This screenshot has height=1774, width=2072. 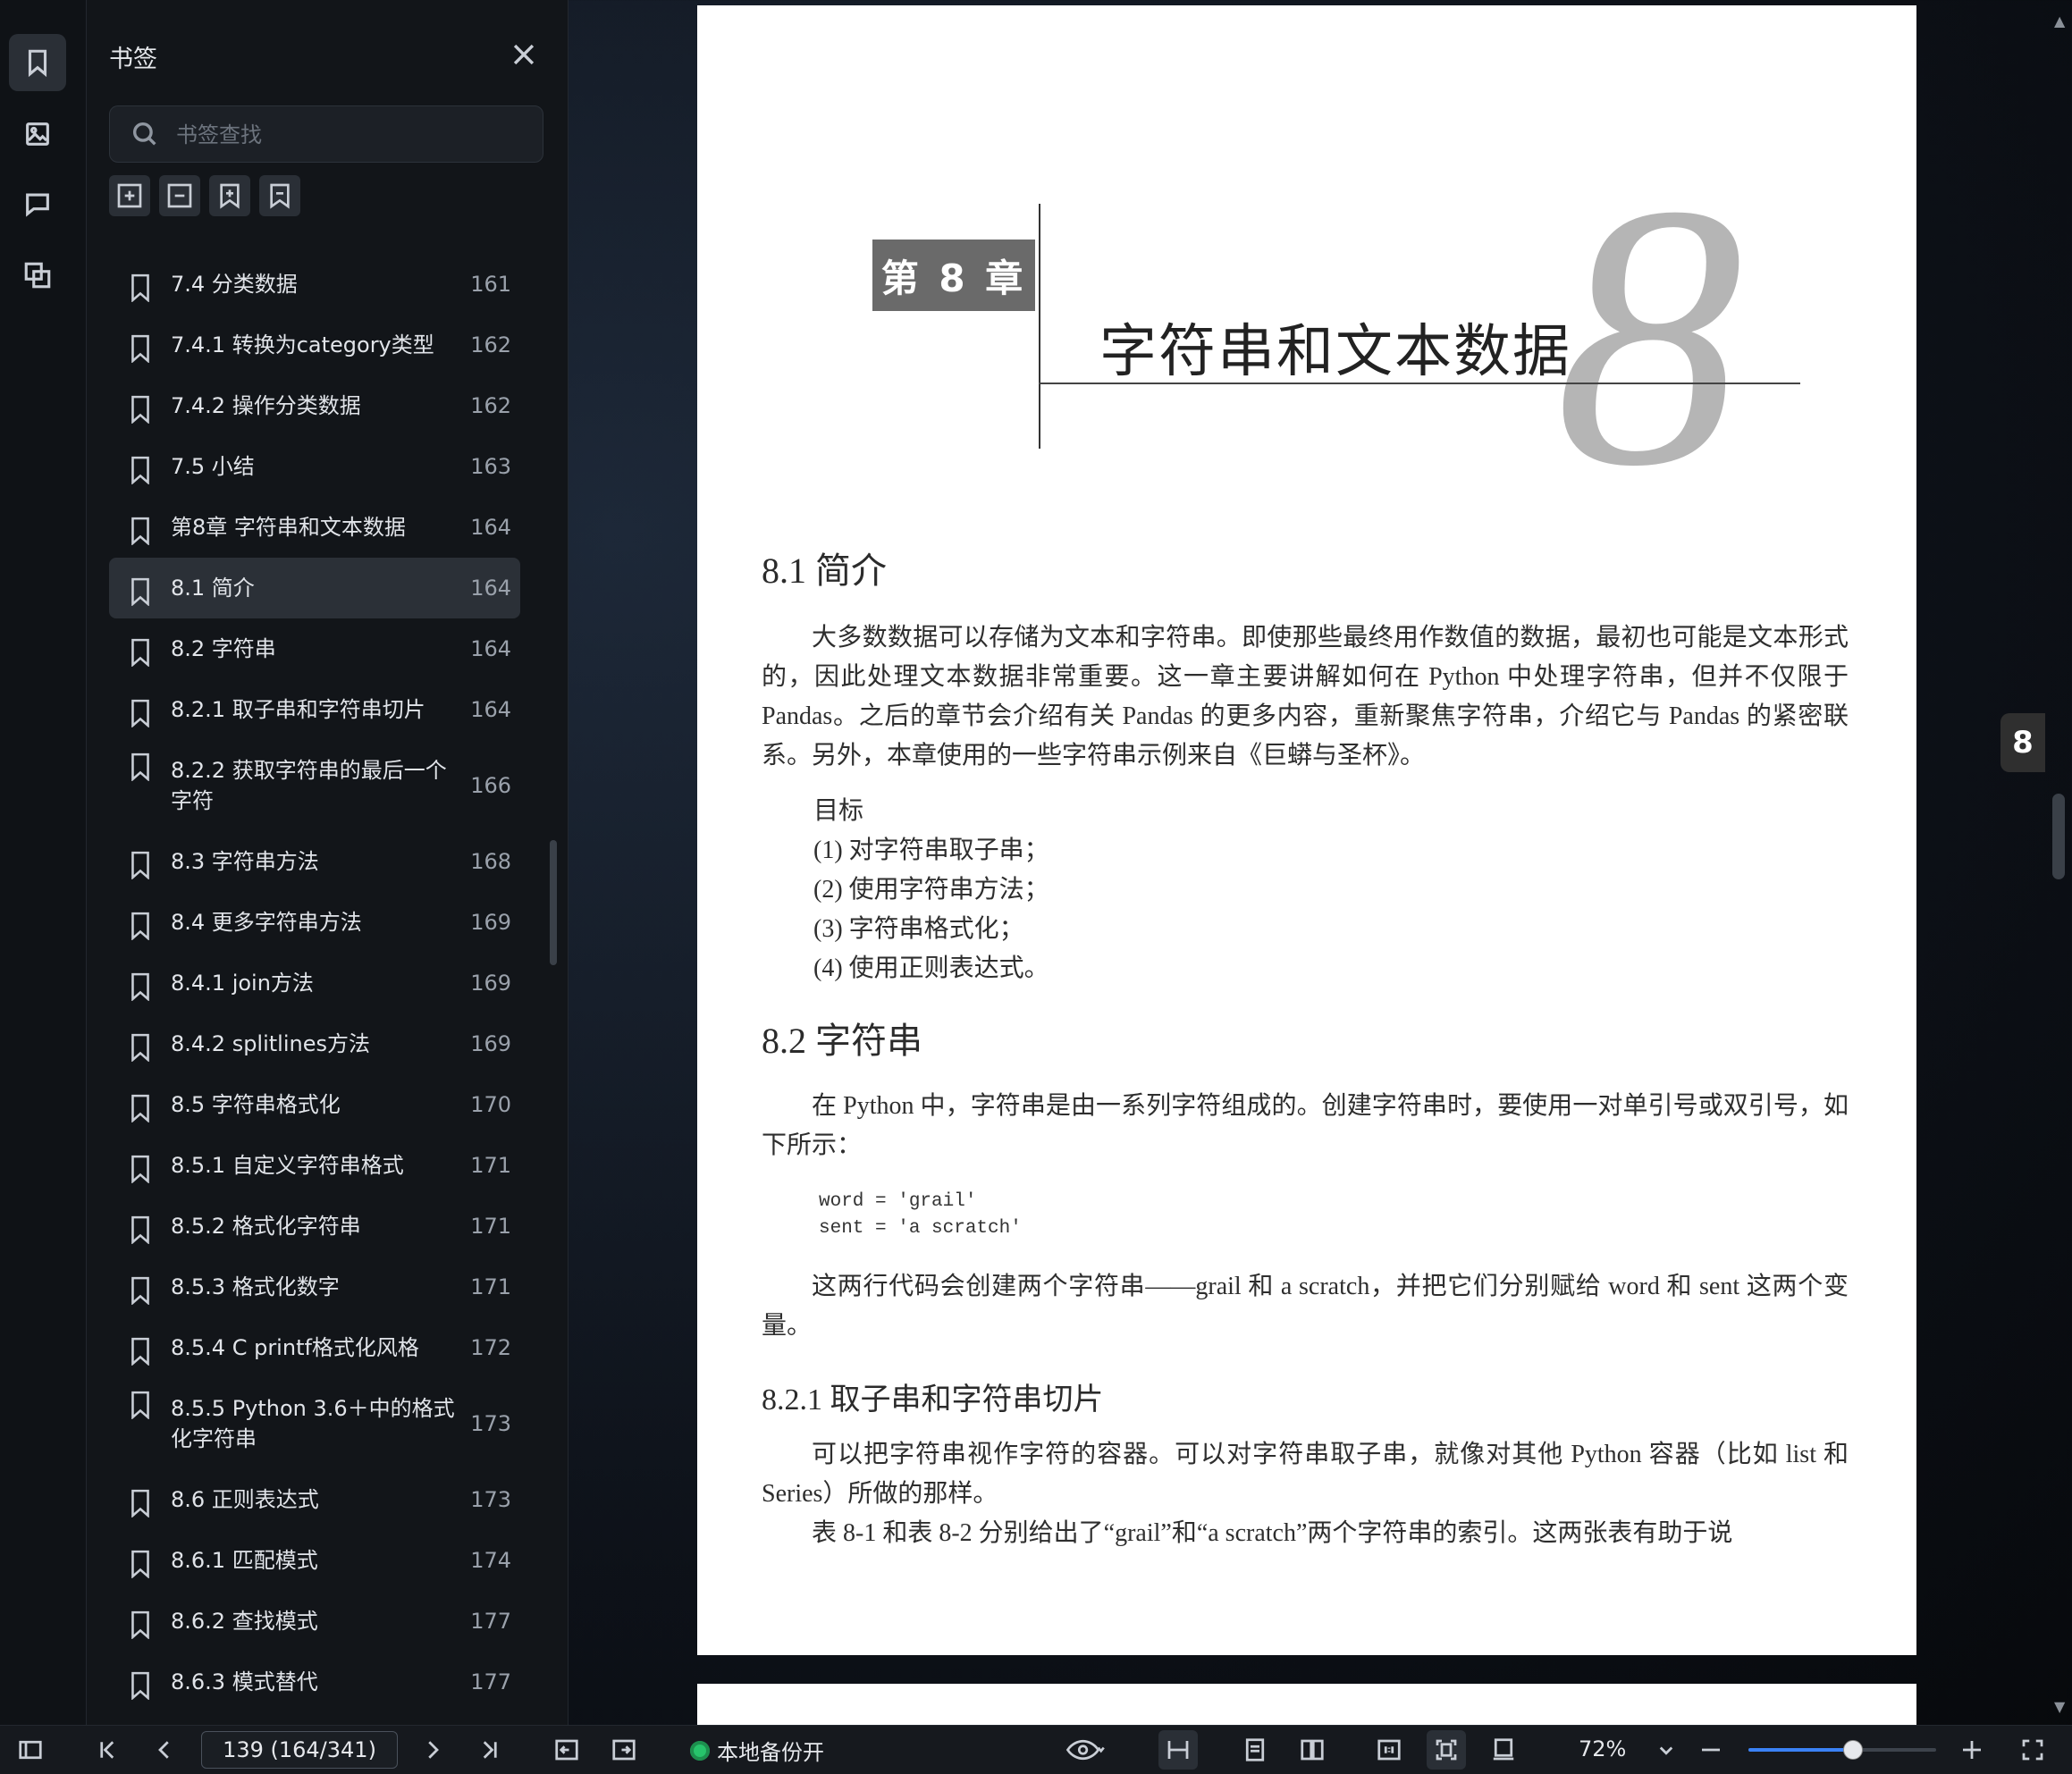 I want to click on zoom-level: 72%, so click(x=1603, y=1749).